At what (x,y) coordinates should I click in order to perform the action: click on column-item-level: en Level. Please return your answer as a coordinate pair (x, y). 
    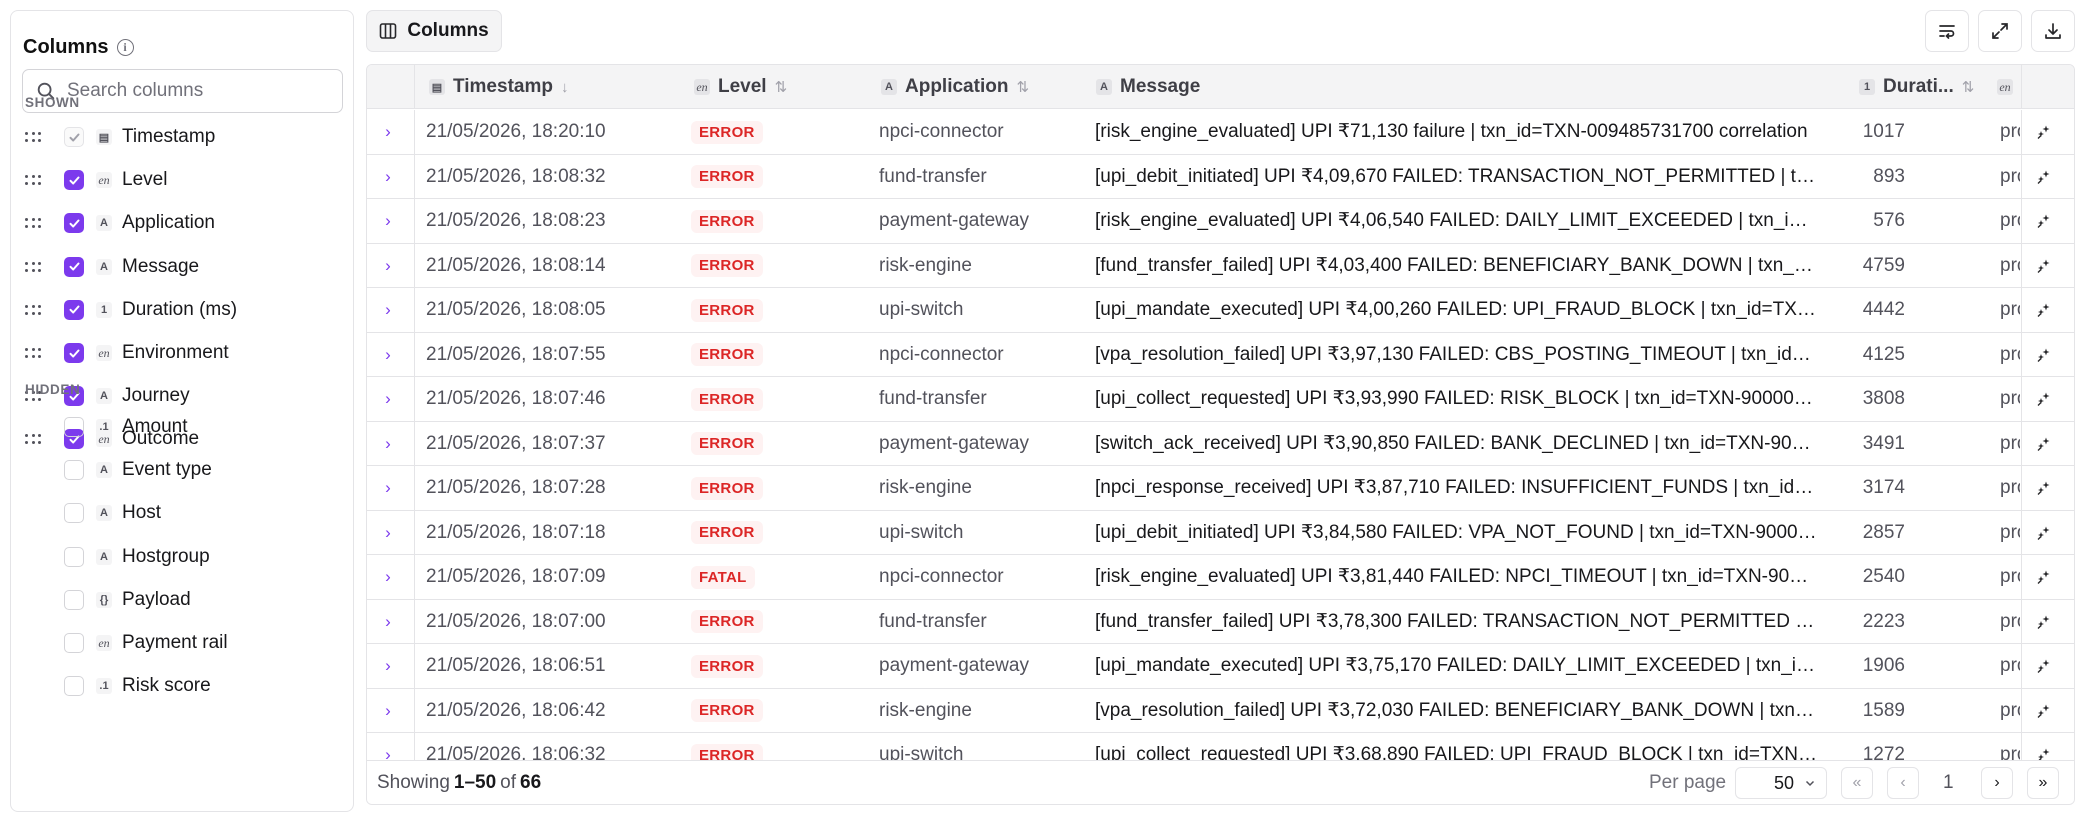
    Looking at the image, I should click on (185, 180).